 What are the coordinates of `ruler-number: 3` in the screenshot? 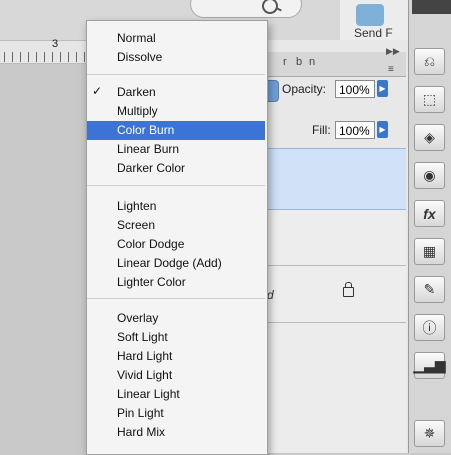 It's located at (55, 44).